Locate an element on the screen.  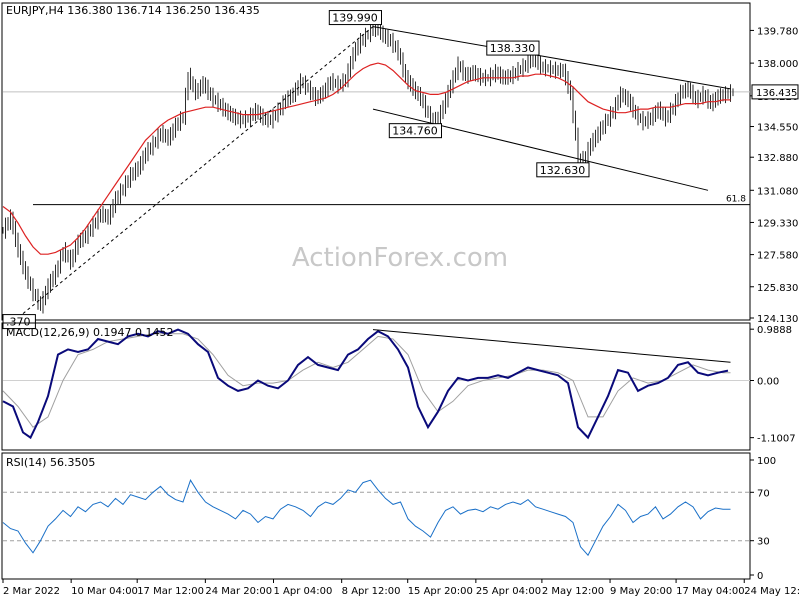
price-axis-tick-label: 127.580 is located at coordinates (777, 256).